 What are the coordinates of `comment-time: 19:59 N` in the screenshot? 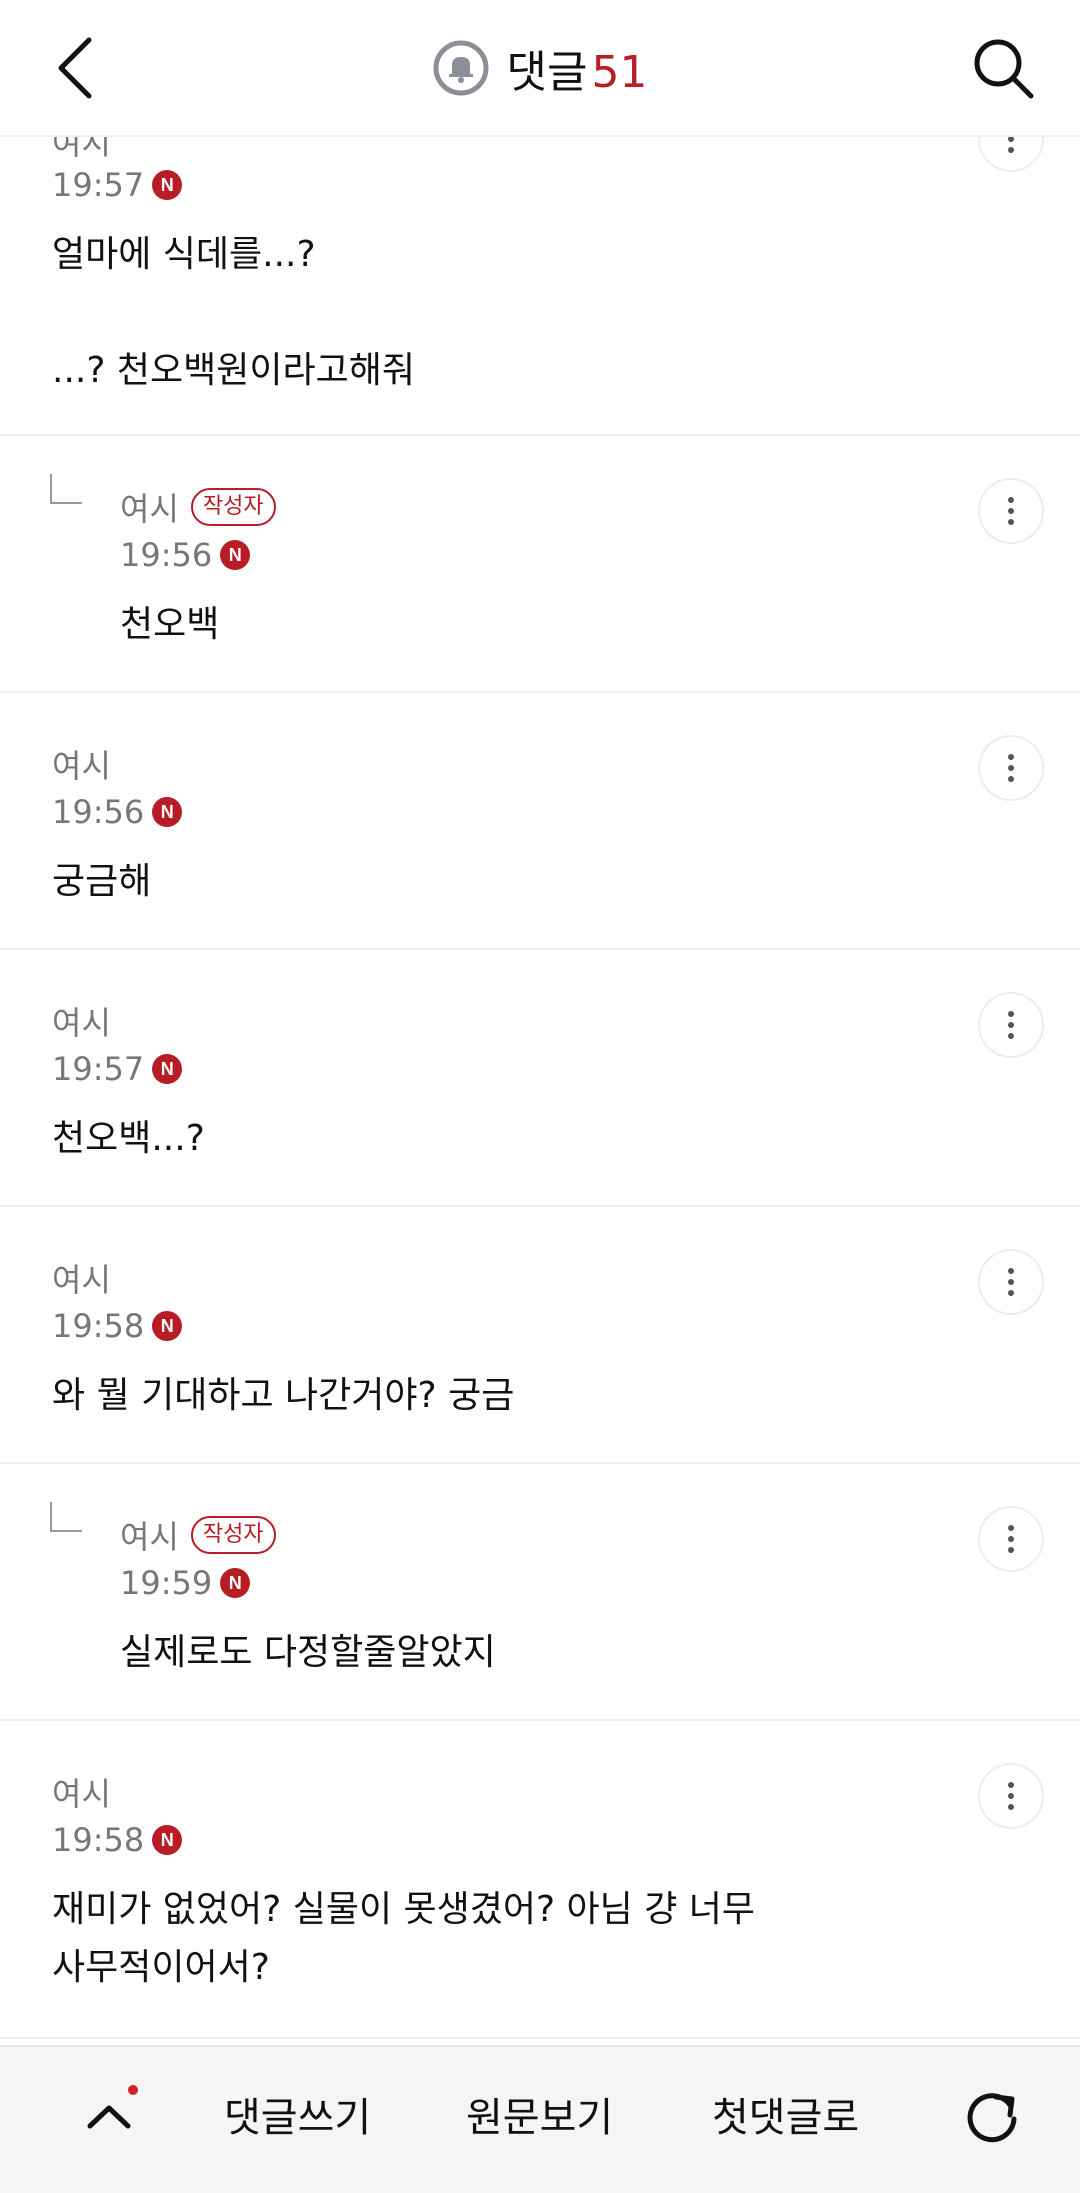 It's located at (185, 1583).